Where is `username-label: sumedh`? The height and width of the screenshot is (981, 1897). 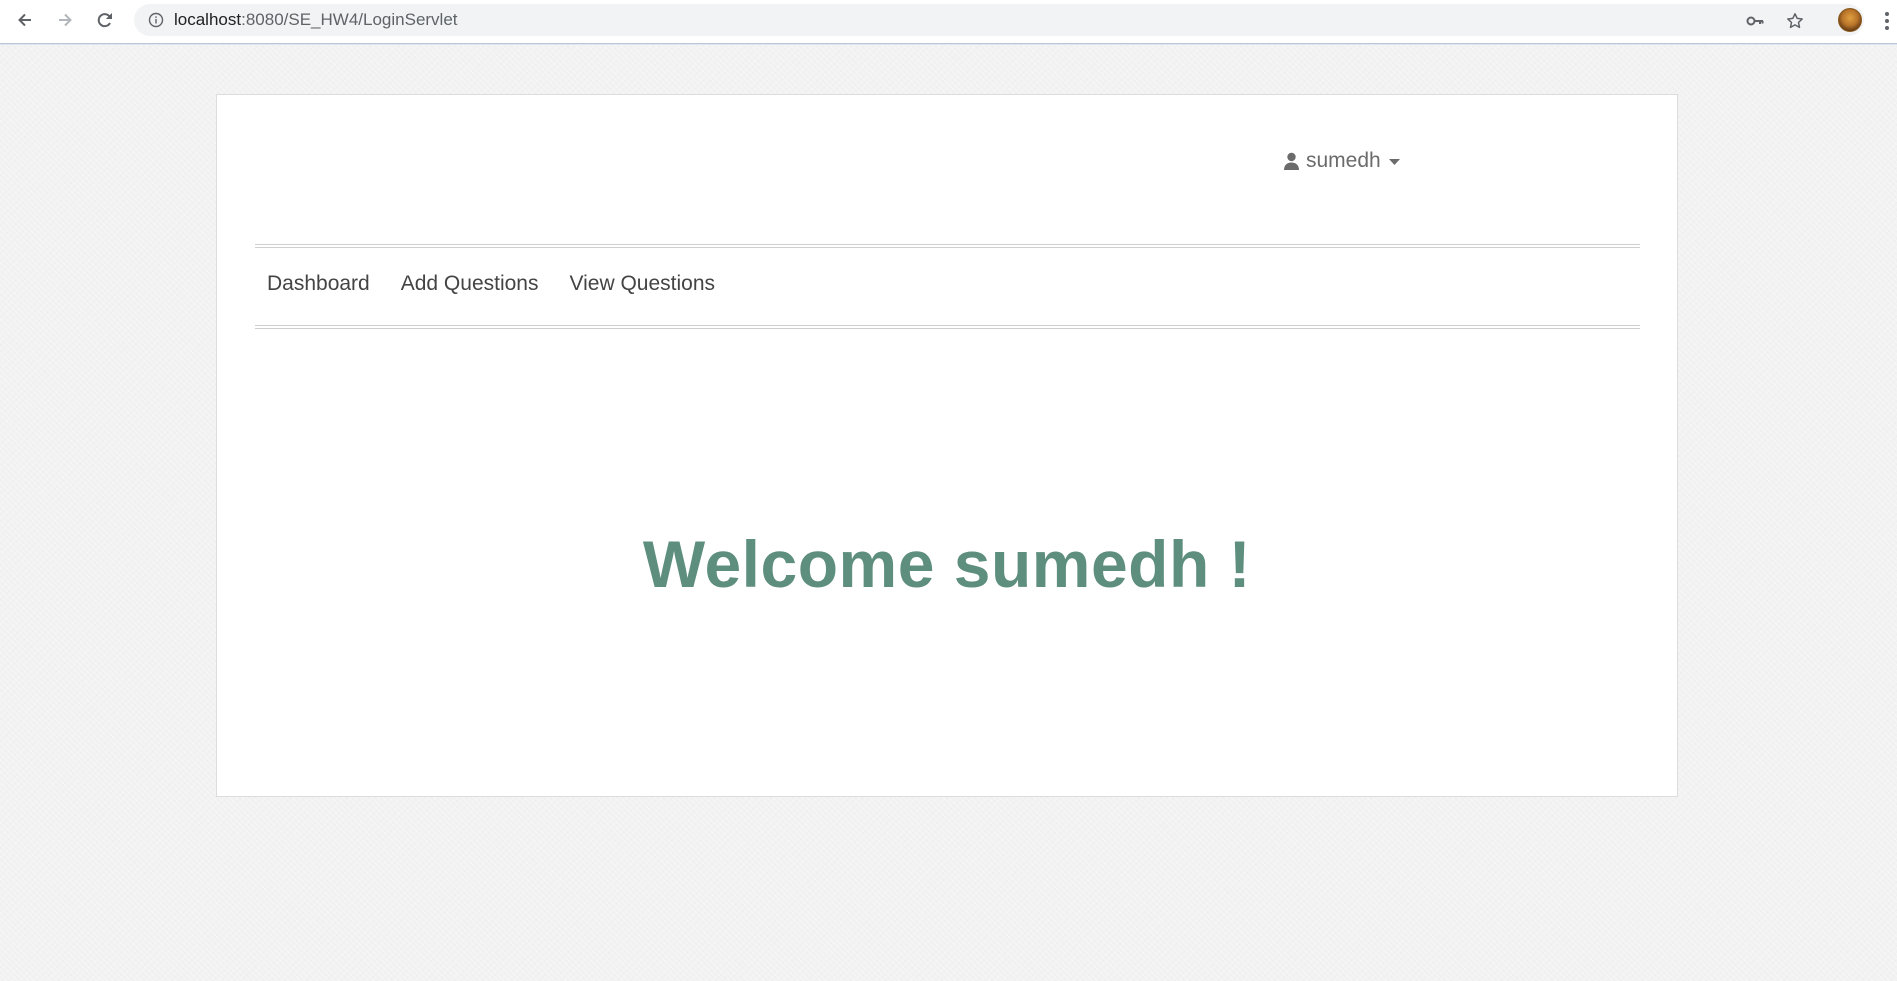
username-label: sumedh is located at coordinates (1343, 160).